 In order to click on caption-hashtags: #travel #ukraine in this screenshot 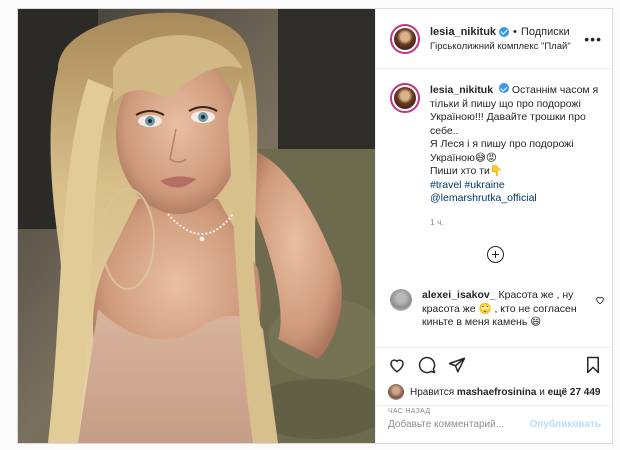, I will do `click(515, 186)`.